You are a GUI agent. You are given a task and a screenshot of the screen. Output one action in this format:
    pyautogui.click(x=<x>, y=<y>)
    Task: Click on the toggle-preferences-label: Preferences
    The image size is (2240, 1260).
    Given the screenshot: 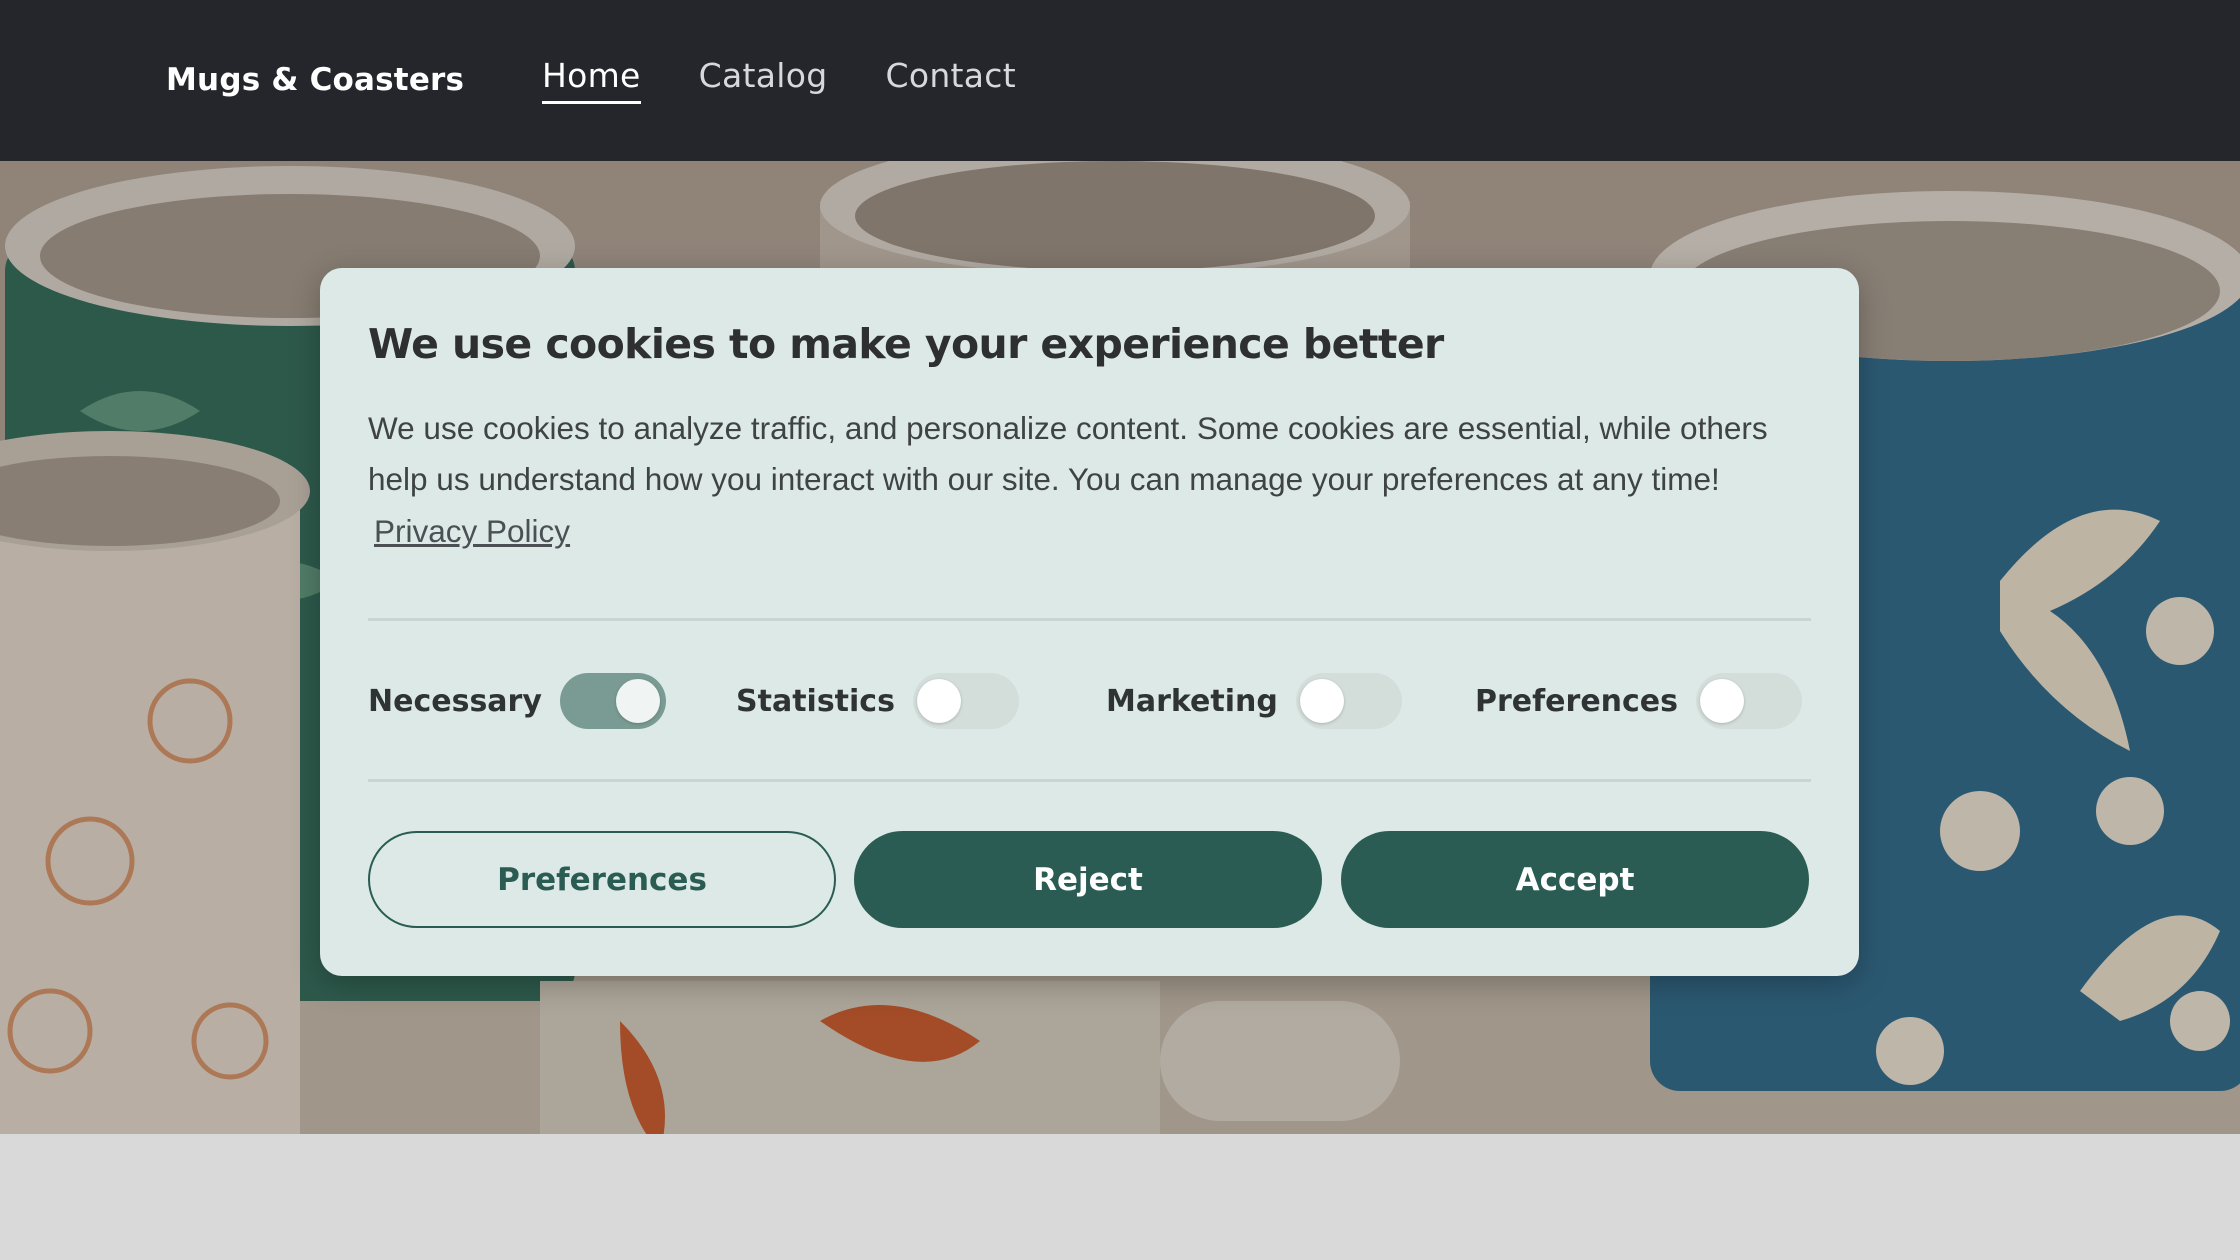 What is the action you would take?
    pyautogui.click(x=1577, y=701)
    